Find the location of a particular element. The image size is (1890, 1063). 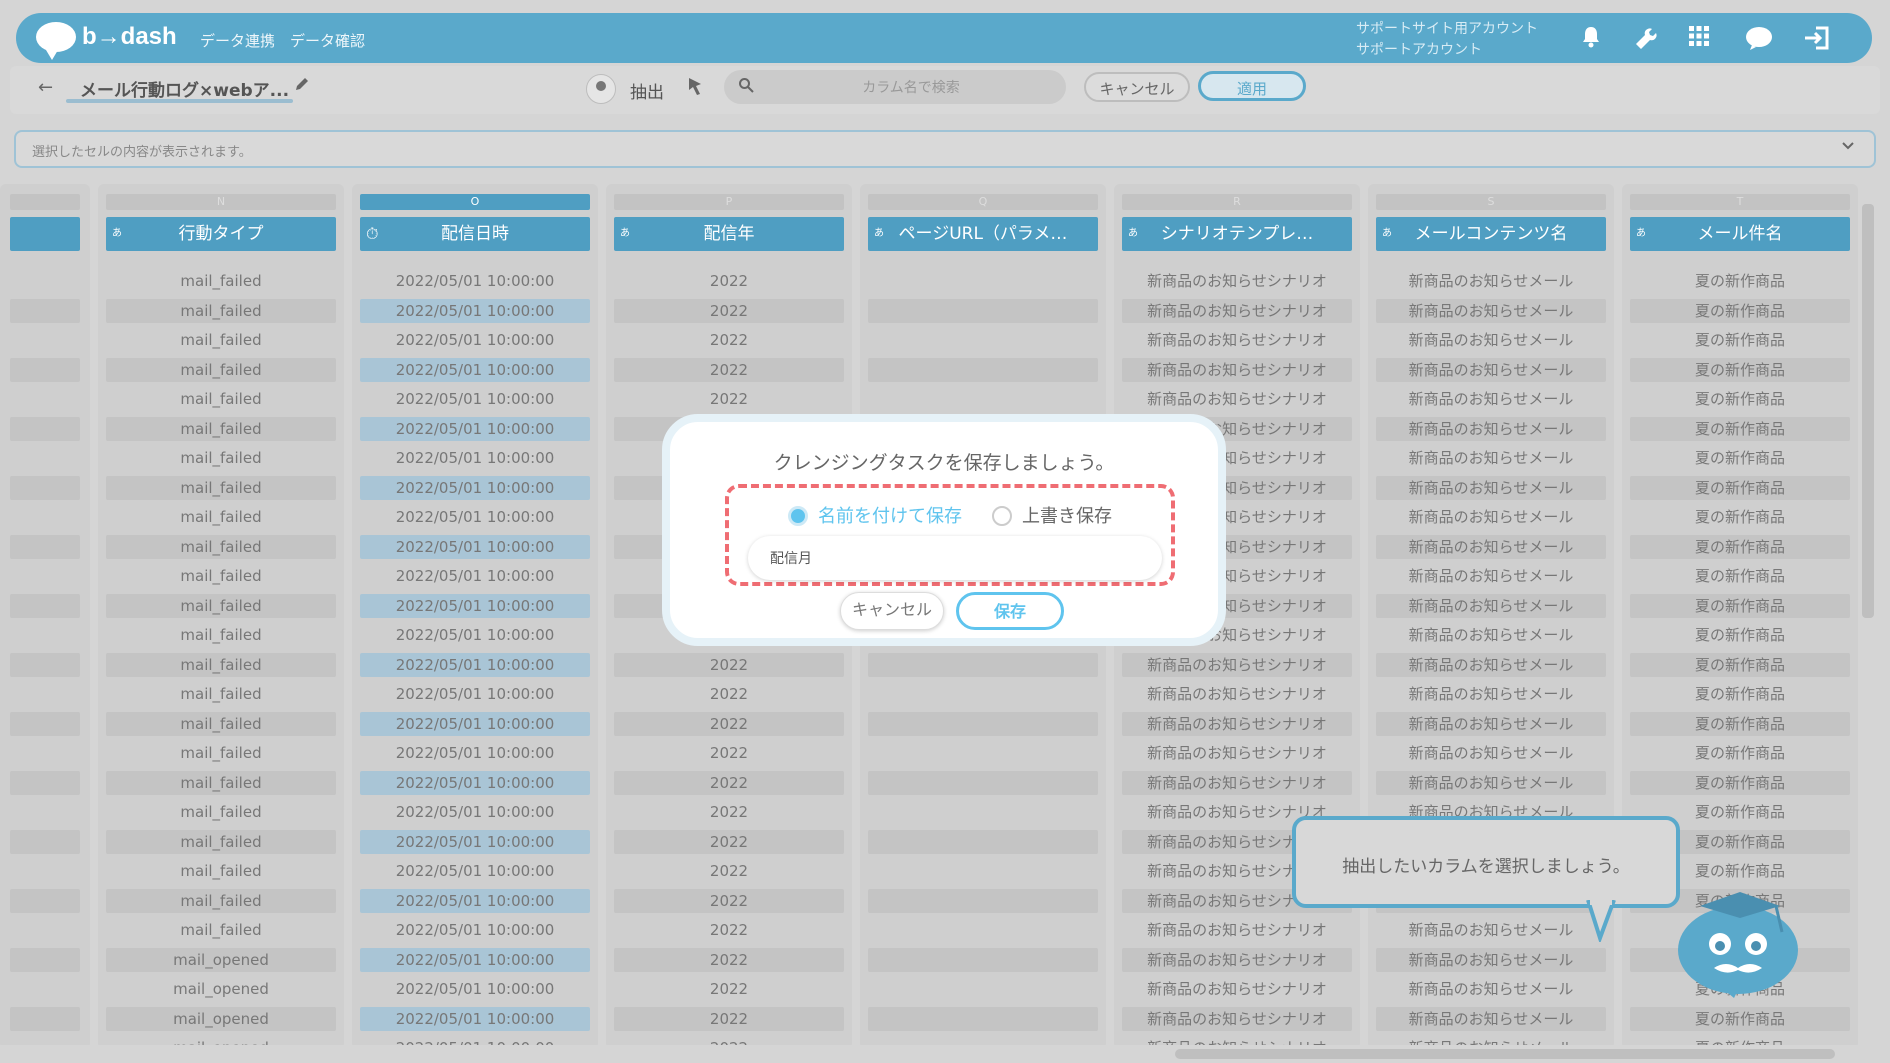

horizontal-scroll-thumb is located at coordinates (1505, 1054).